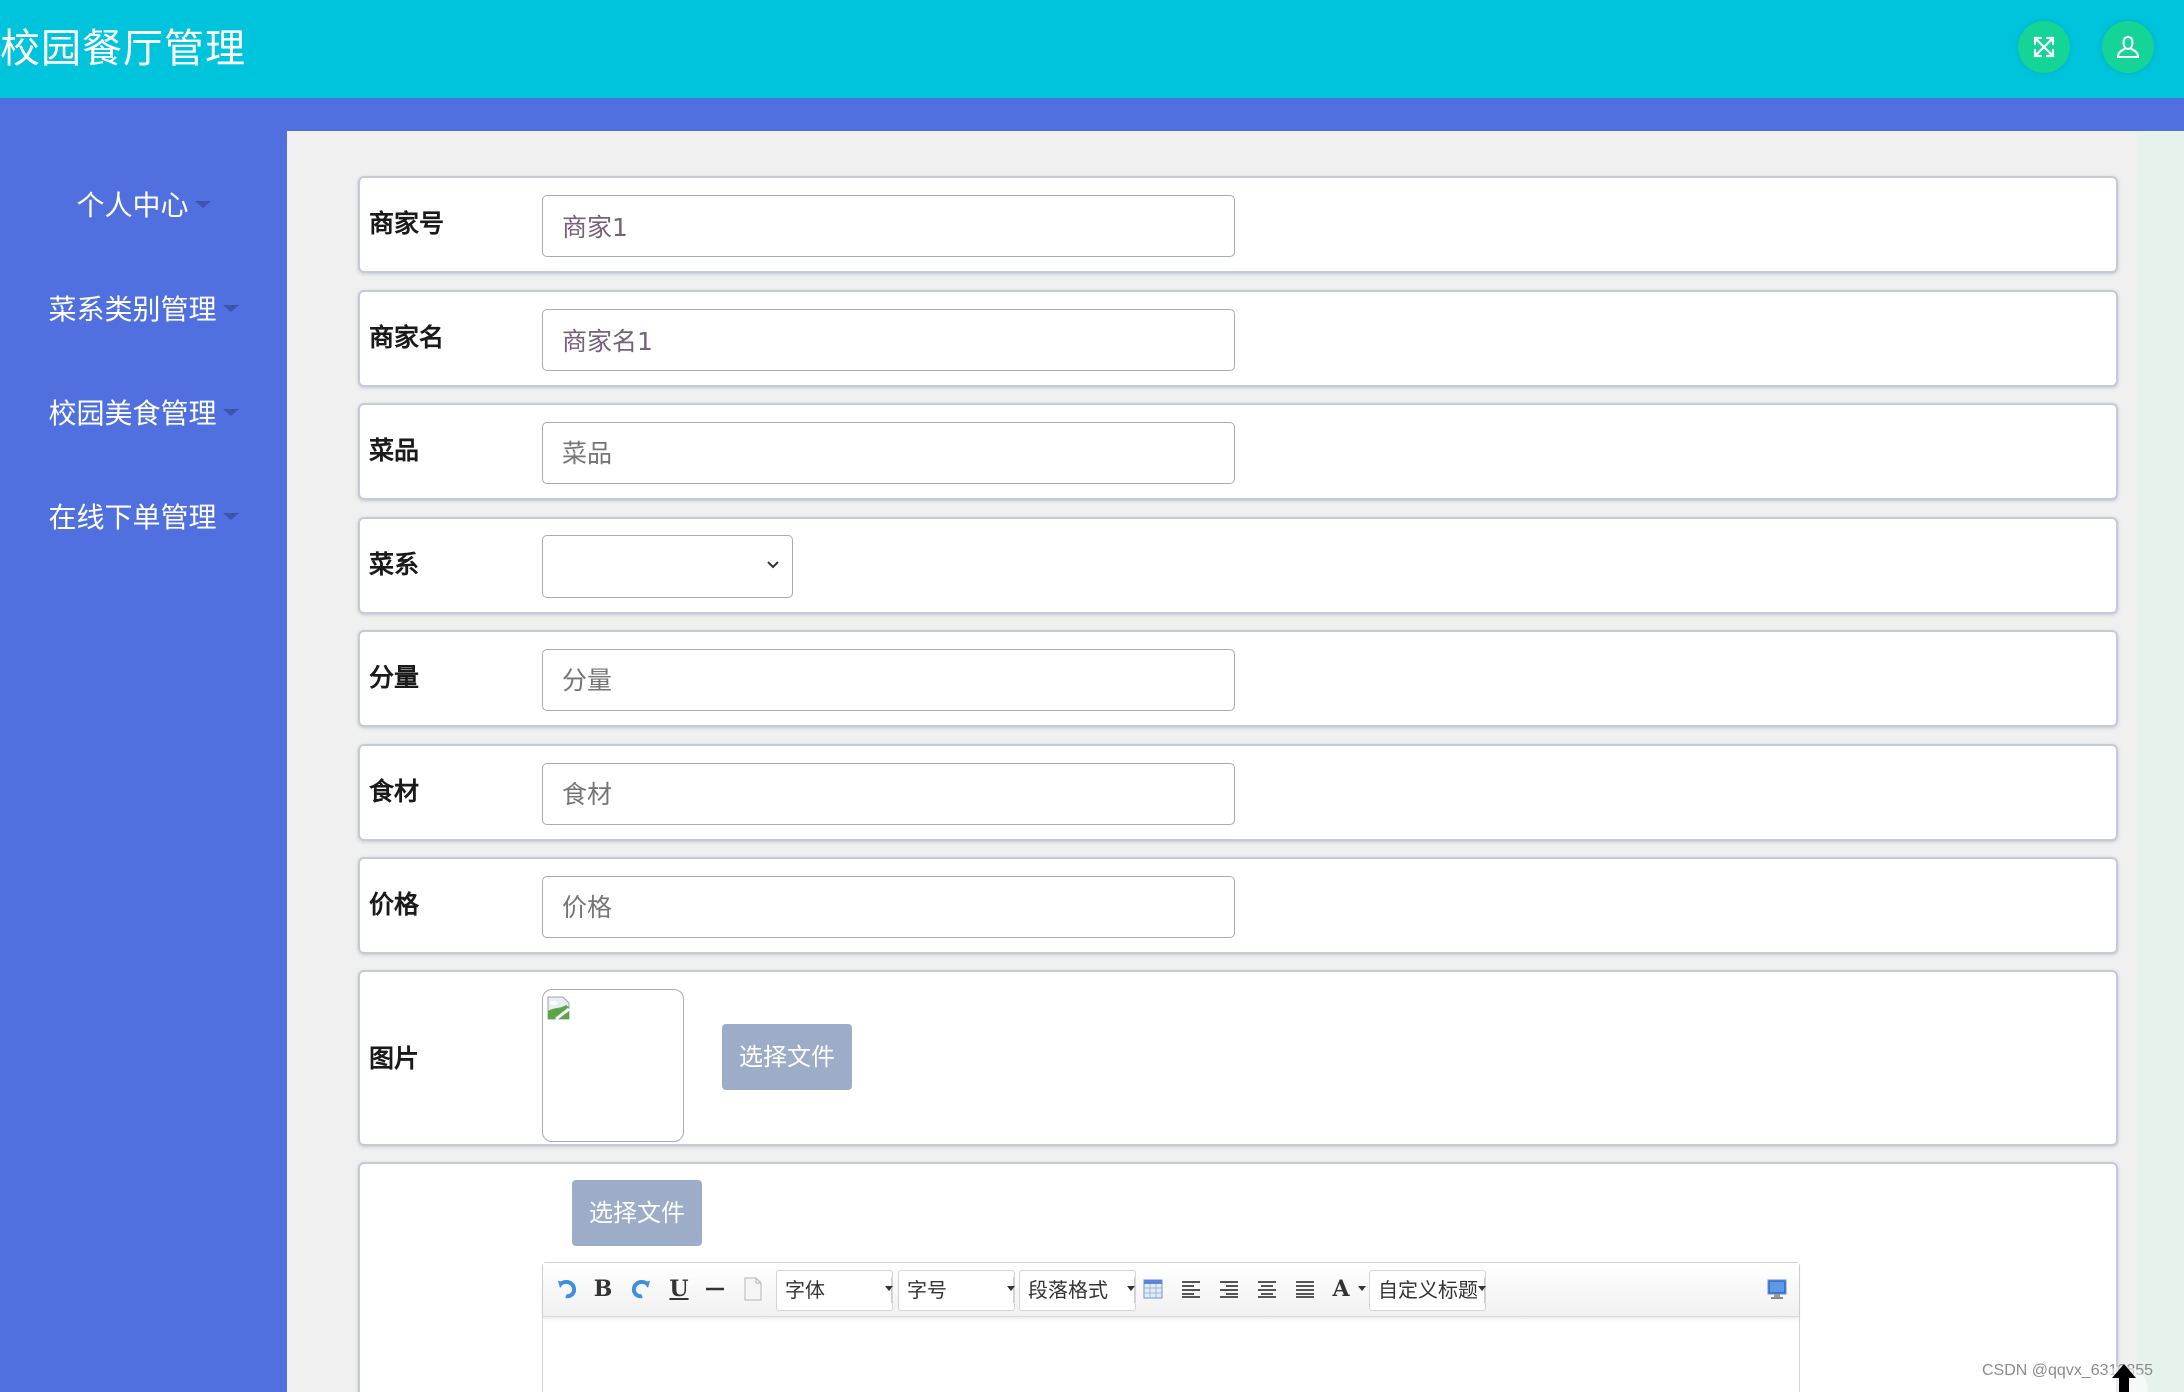  I want to click on field-label: 价格, so click(394, 904).